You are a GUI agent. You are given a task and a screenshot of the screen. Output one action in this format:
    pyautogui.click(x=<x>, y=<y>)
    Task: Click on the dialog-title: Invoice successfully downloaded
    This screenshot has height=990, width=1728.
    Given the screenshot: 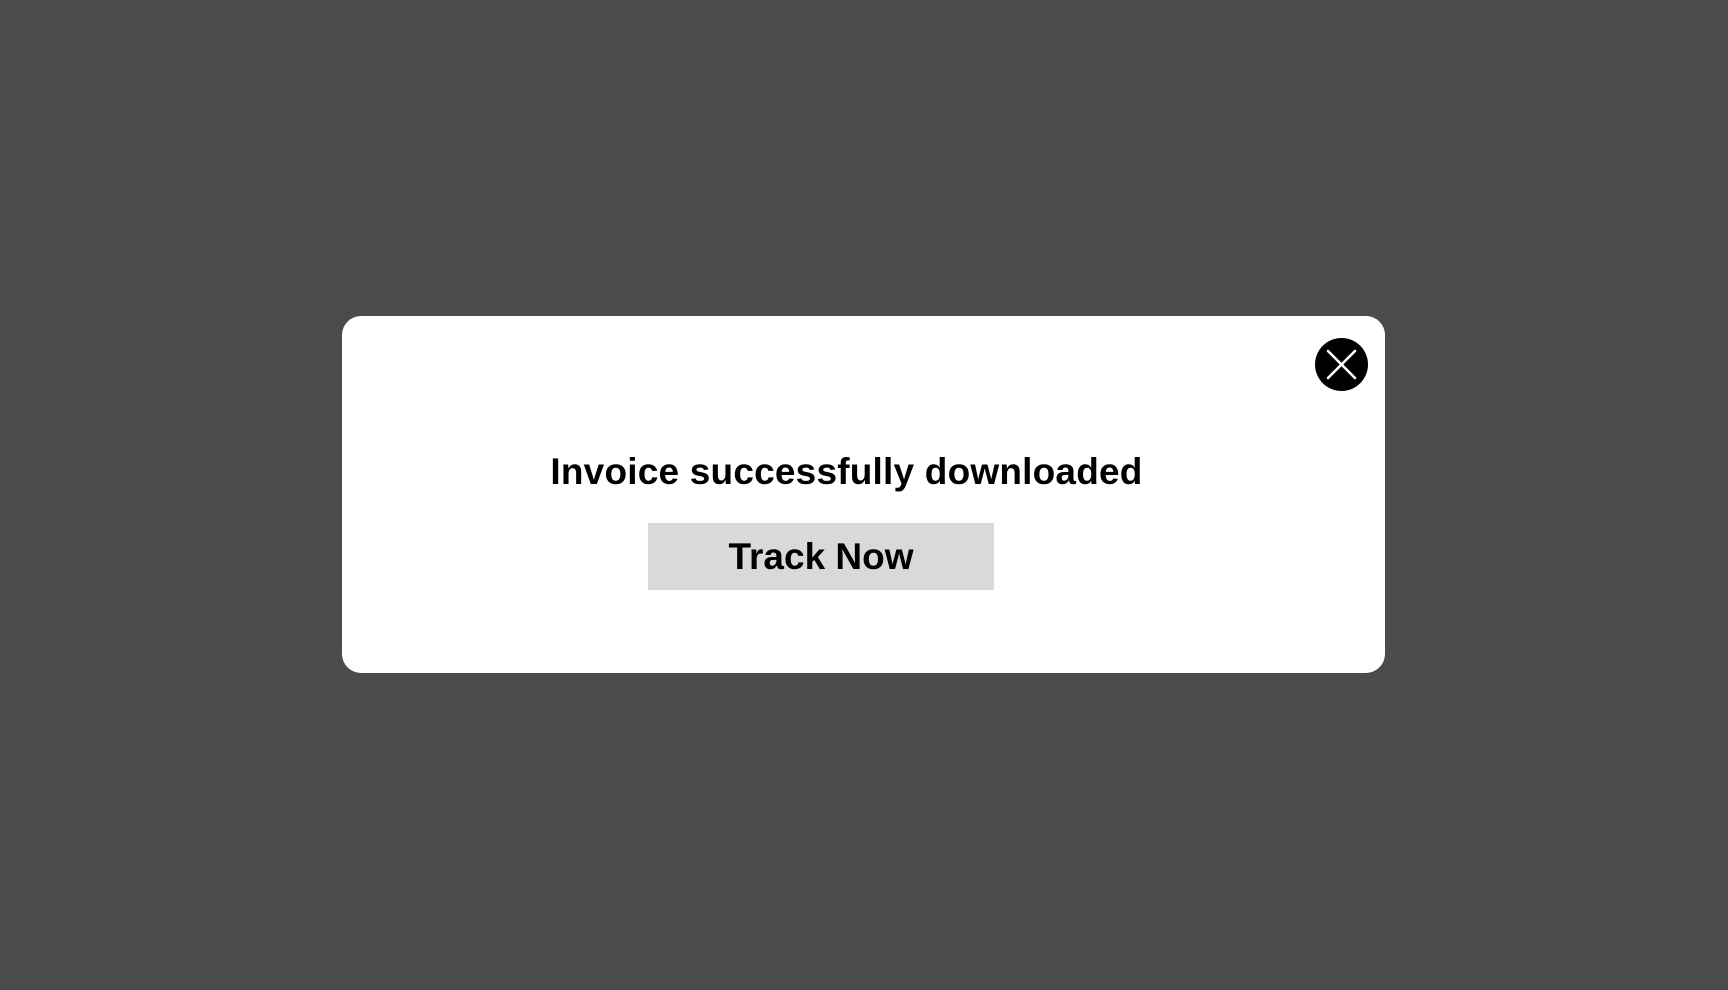 What is the action you would take?
    pyautogui.click(x=846, y=471)
    